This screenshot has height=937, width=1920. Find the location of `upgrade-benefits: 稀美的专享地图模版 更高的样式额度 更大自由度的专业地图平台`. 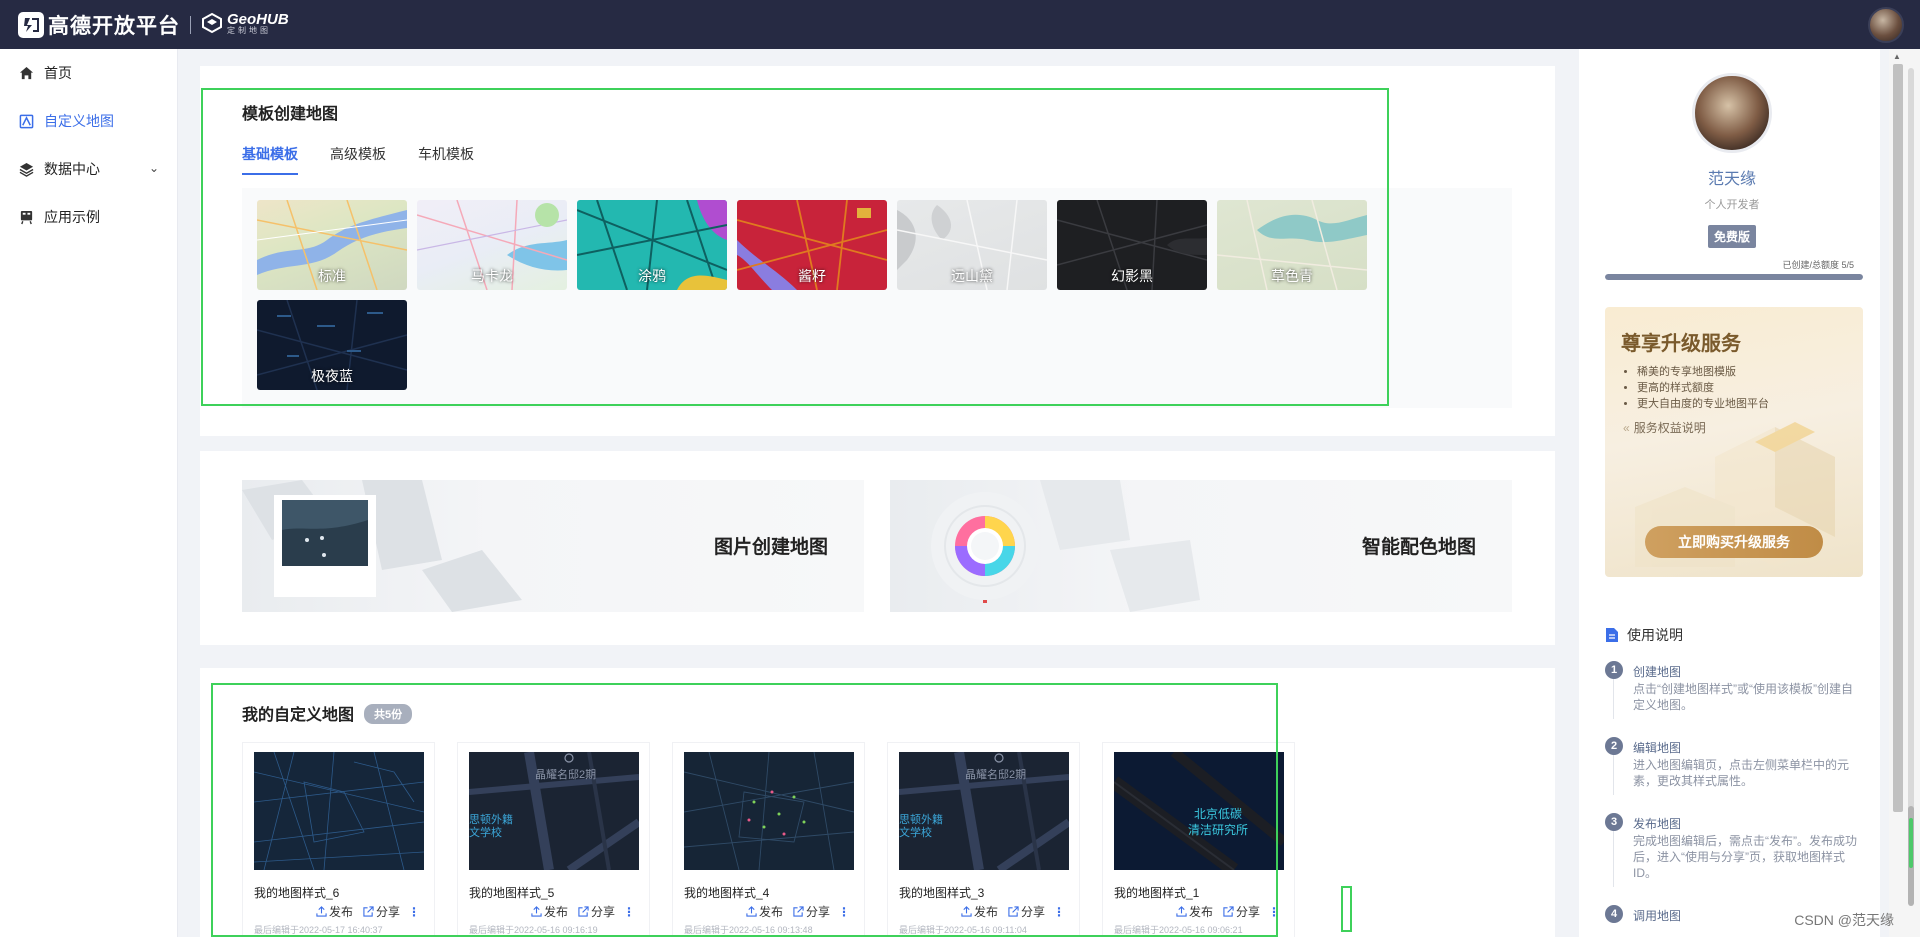

upgrade-benefits: 稀美的专享地图模版 更高的样式额度 更大自由度的专业地图平台 is located at coordinates (1698, 388).